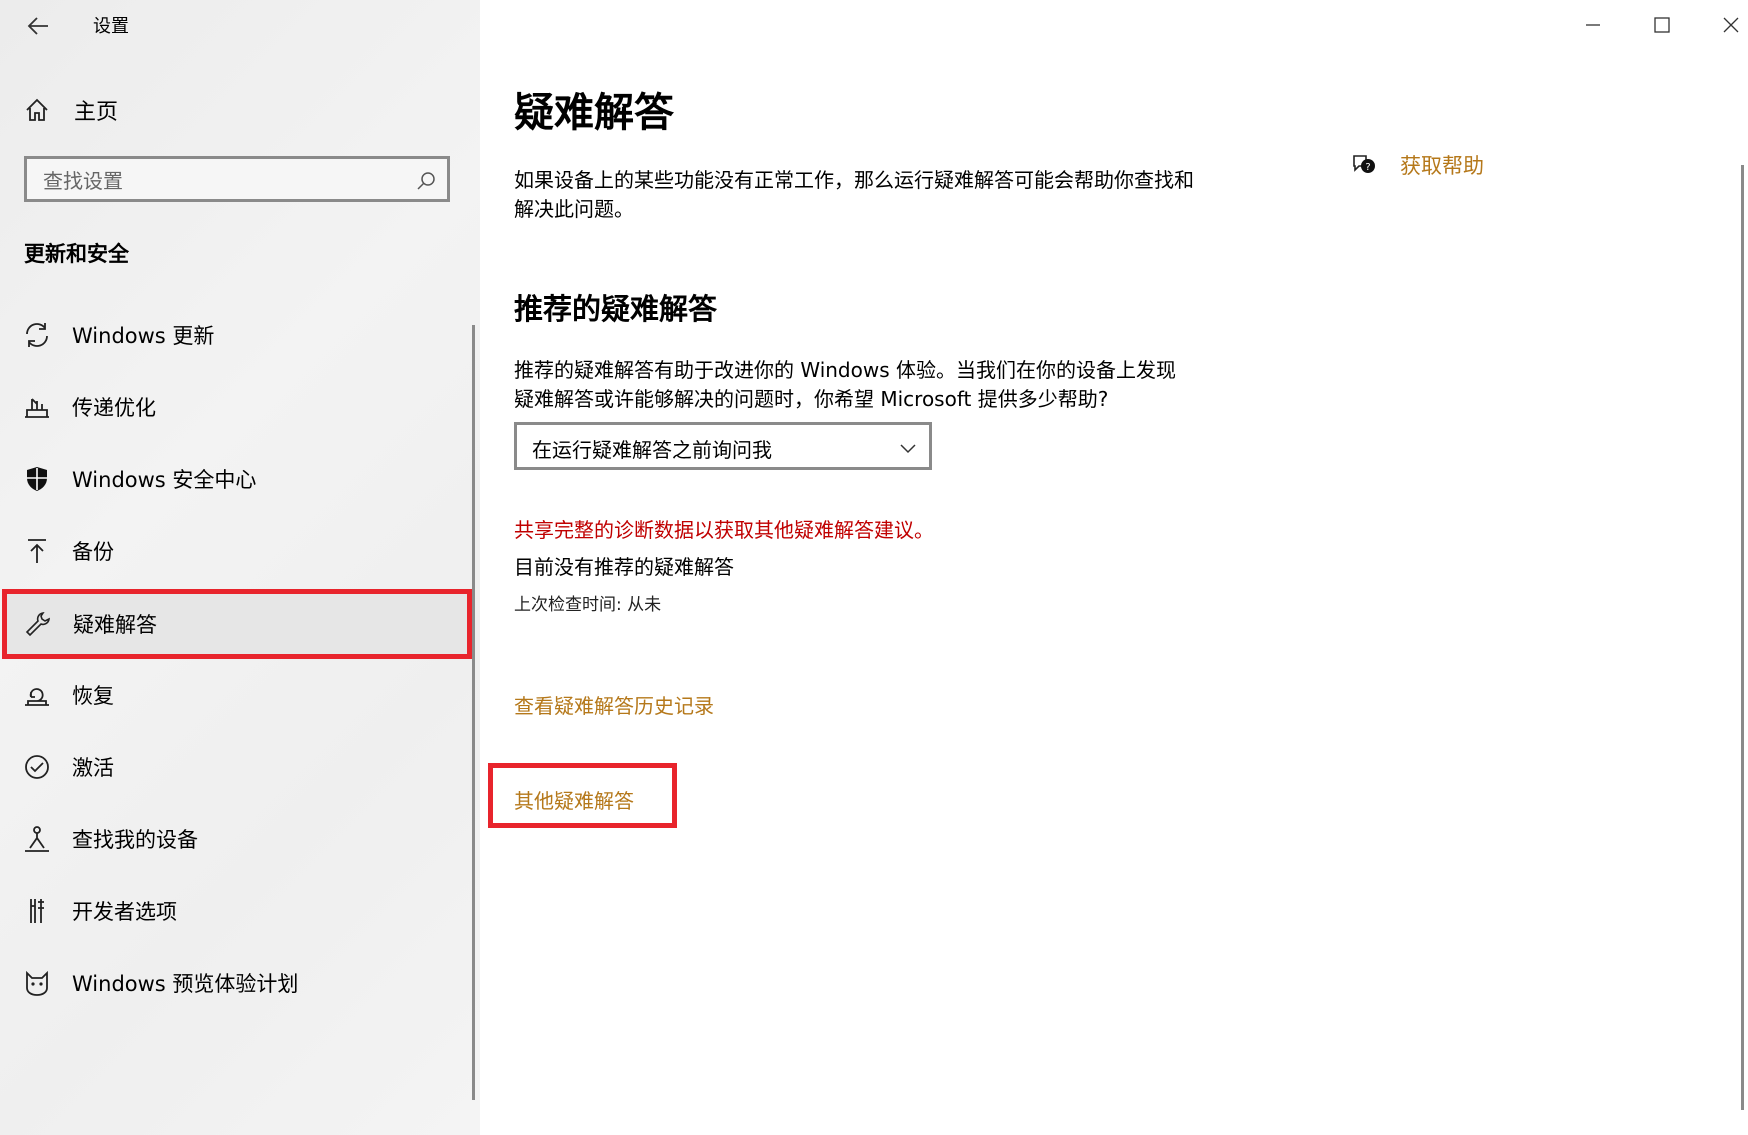  Describe the element at coordinates (588, 605) in the screenshot. I see `last-check-time: 上次检查时间: 从未` at that location.